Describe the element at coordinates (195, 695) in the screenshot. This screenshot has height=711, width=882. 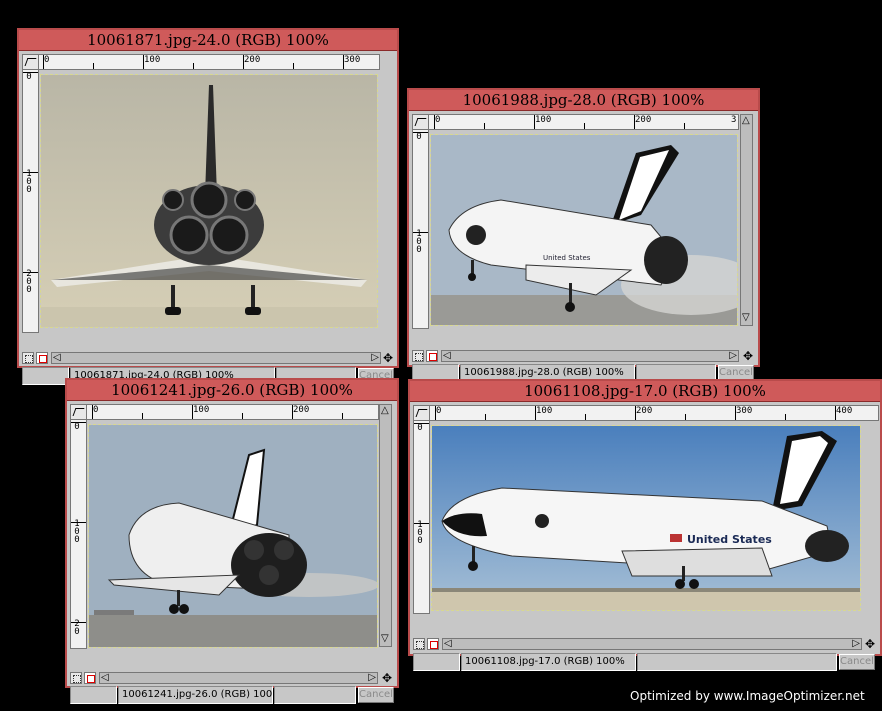
I see `status-text: 10061241.jpg-26.0 (RGB) 100%` at that location.